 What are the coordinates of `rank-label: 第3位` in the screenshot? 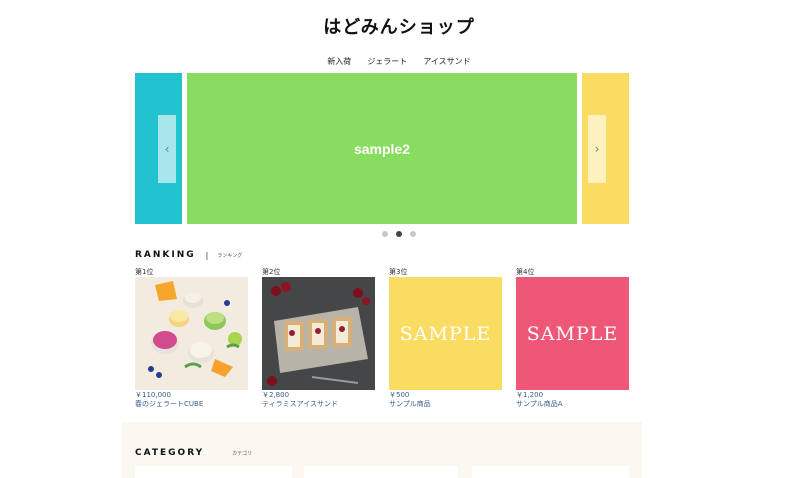 It's located at (398, 272).